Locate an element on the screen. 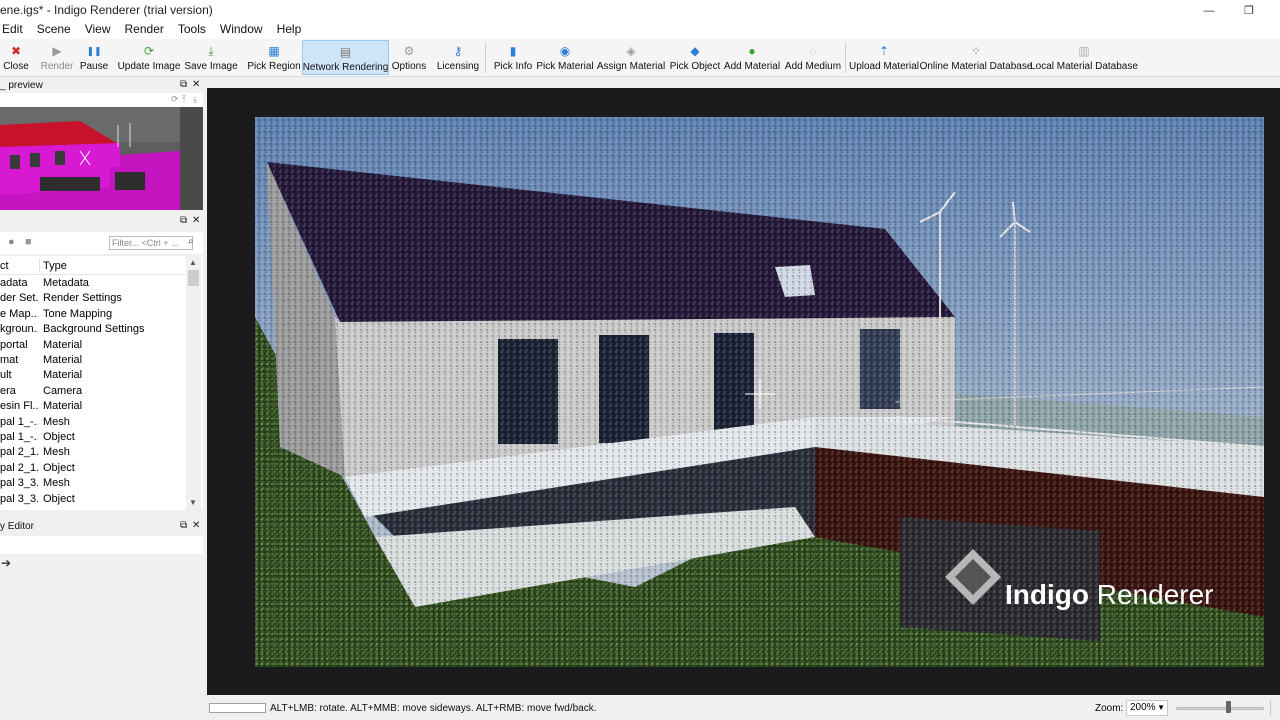 The width and height of the screenshot is (1280, 720). table-row: kgroun... Background Settings is located at coordinates (93, 329).